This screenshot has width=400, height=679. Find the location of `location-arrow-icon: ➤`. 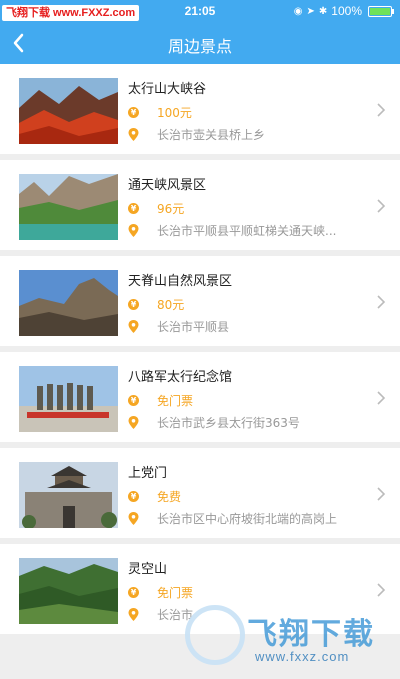

location-arrow-icon: ➤ is located at coordinates (310, 11).